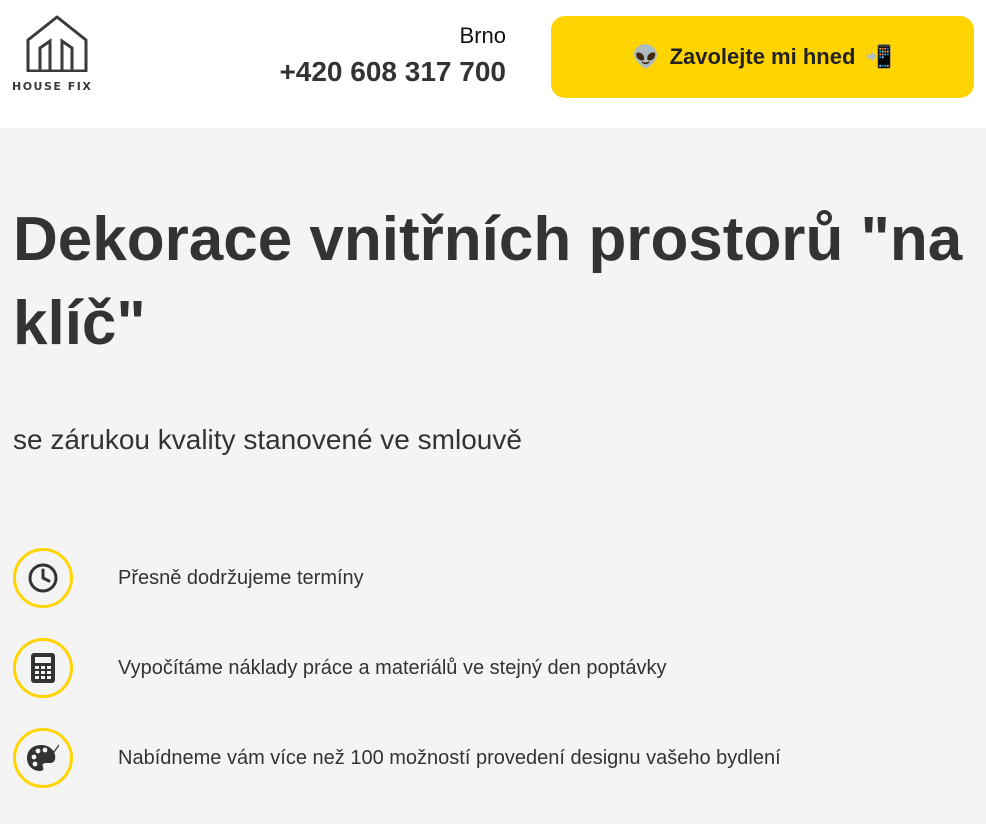  I want to click on hero-subtitle: se zárukou kvality stanovené ve smlouvě, so click(267, 439).